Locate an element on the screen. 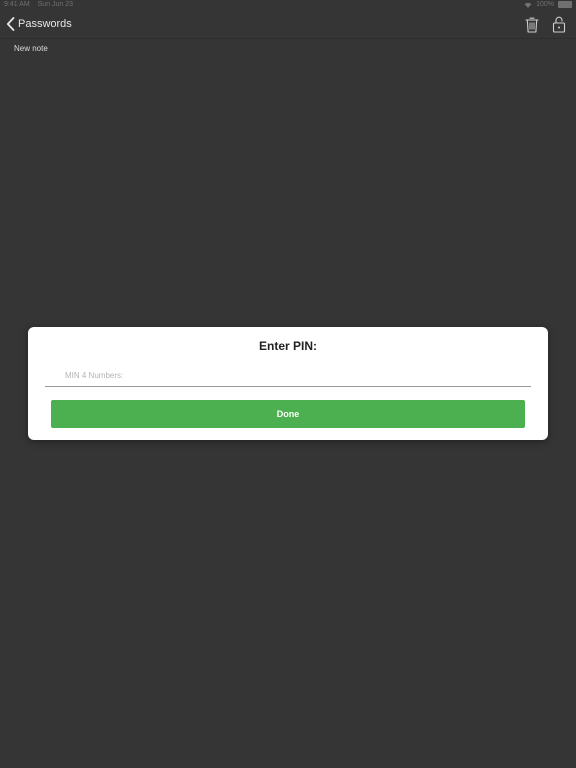 Image resolution: width=576 pixels, height=768 pixels. dialog-title: Enter PIN: is located at coordinates (287, 346).